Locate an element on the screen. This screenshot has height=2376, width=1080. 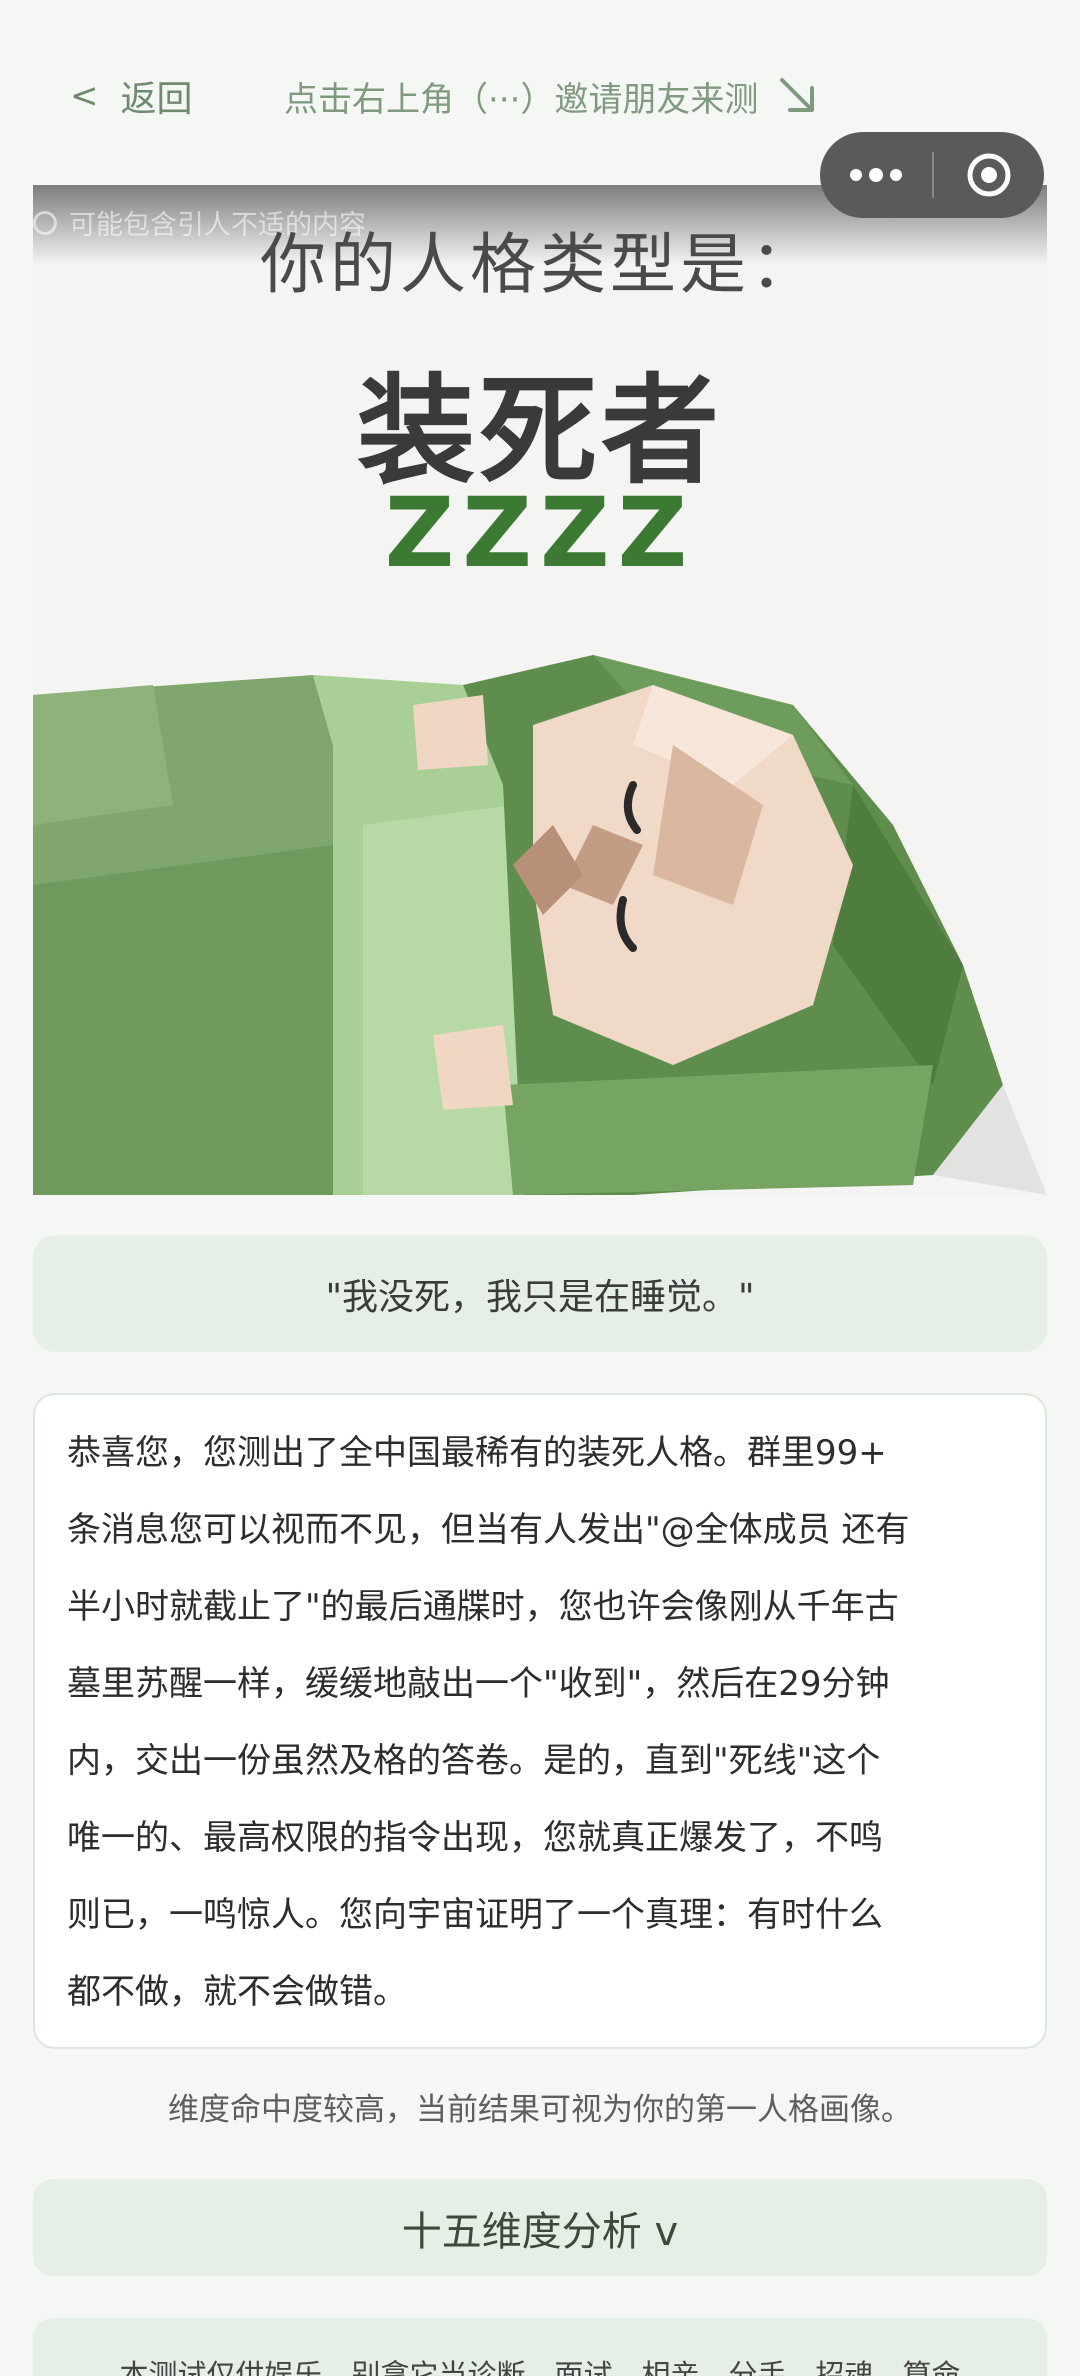
more-button is located at coordinates (876, 175).